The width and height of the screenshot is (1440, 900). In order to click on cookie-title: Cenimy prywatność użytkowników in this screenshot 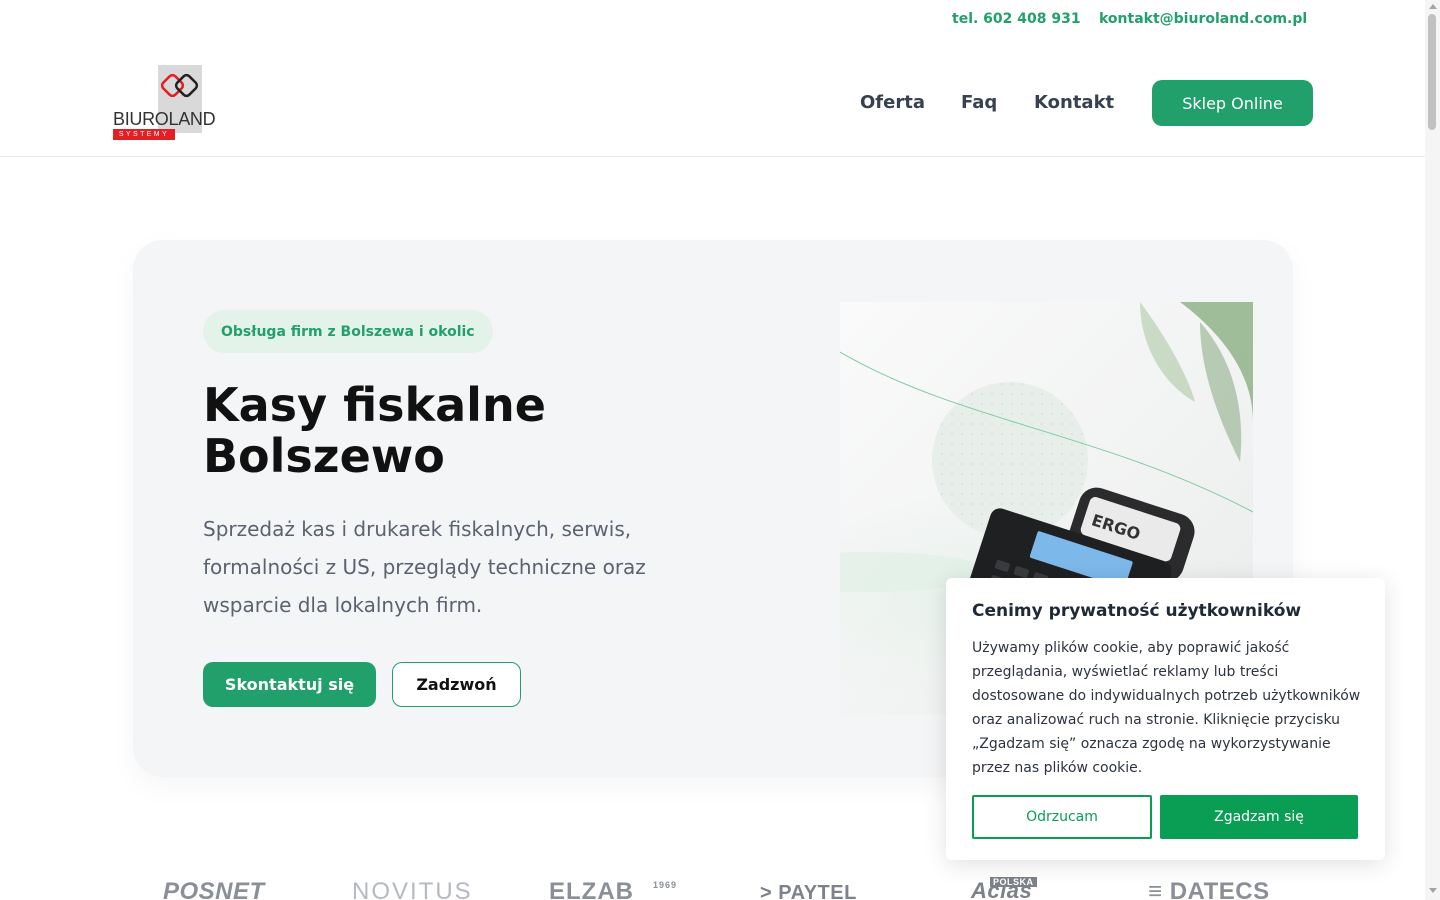, I will do `click(1137, 611)`.